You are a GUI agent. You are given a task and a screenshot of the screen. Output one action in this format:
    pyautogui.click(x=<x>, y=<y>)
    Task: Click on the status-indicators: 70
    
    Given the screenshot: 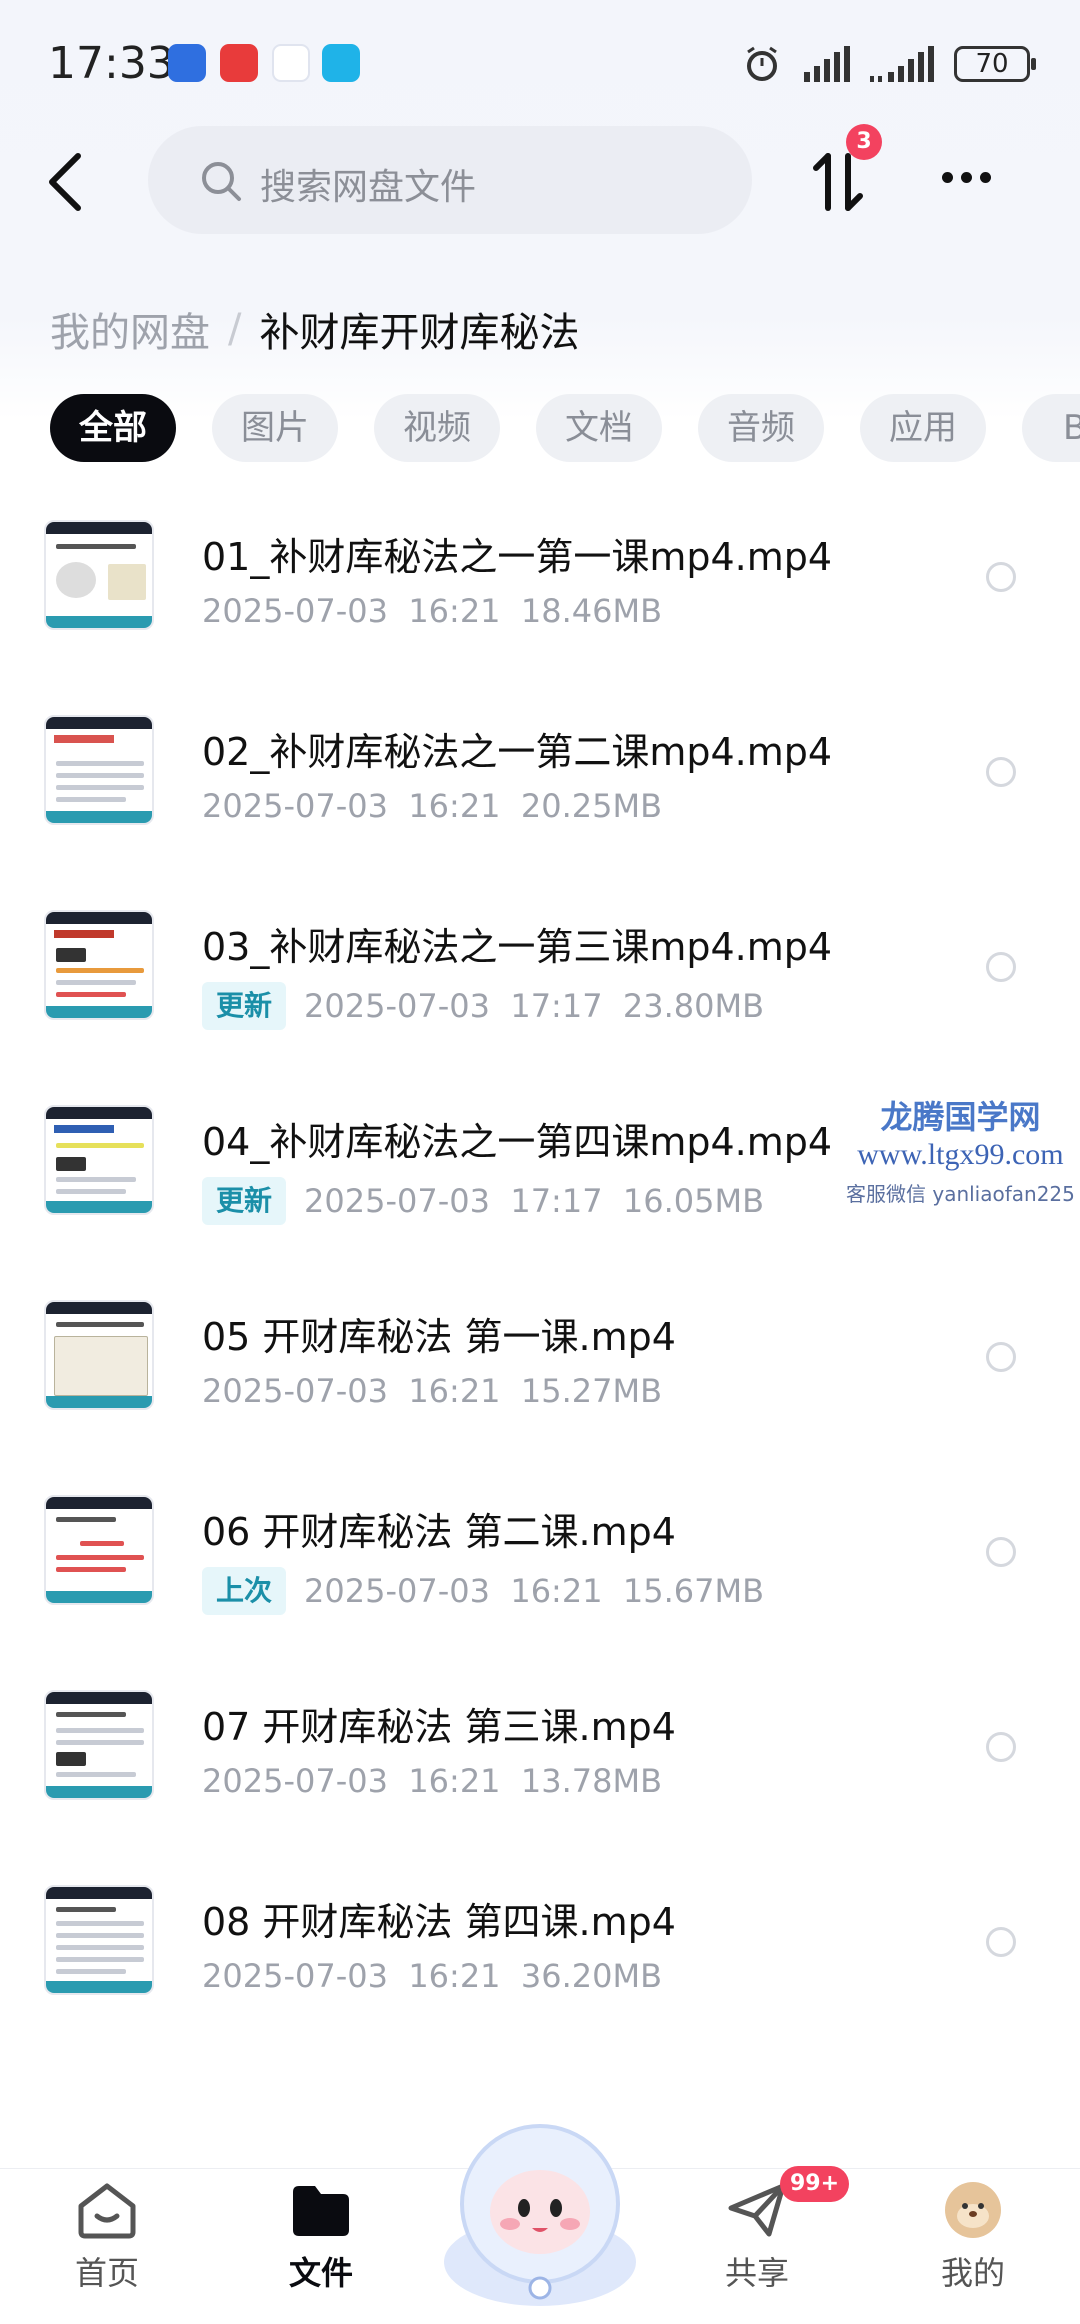 What is the action you would take?
    pyautogui.click(x=889, y=64)
    